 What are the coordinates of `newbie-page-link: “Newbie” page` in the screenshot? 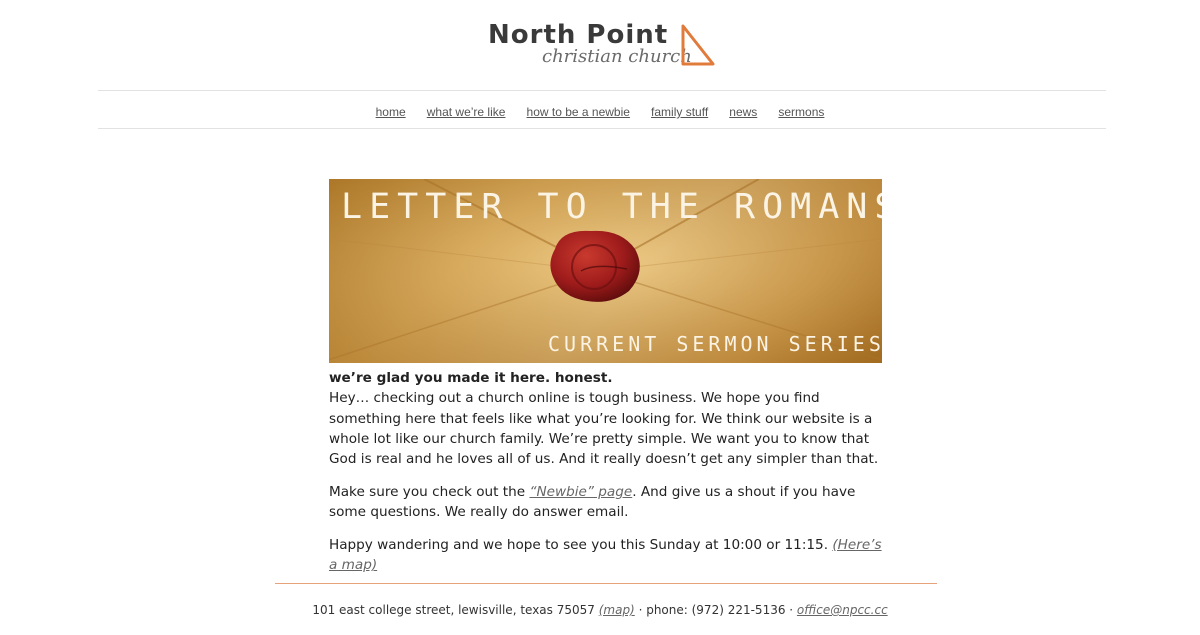 It's located at (580, 492).